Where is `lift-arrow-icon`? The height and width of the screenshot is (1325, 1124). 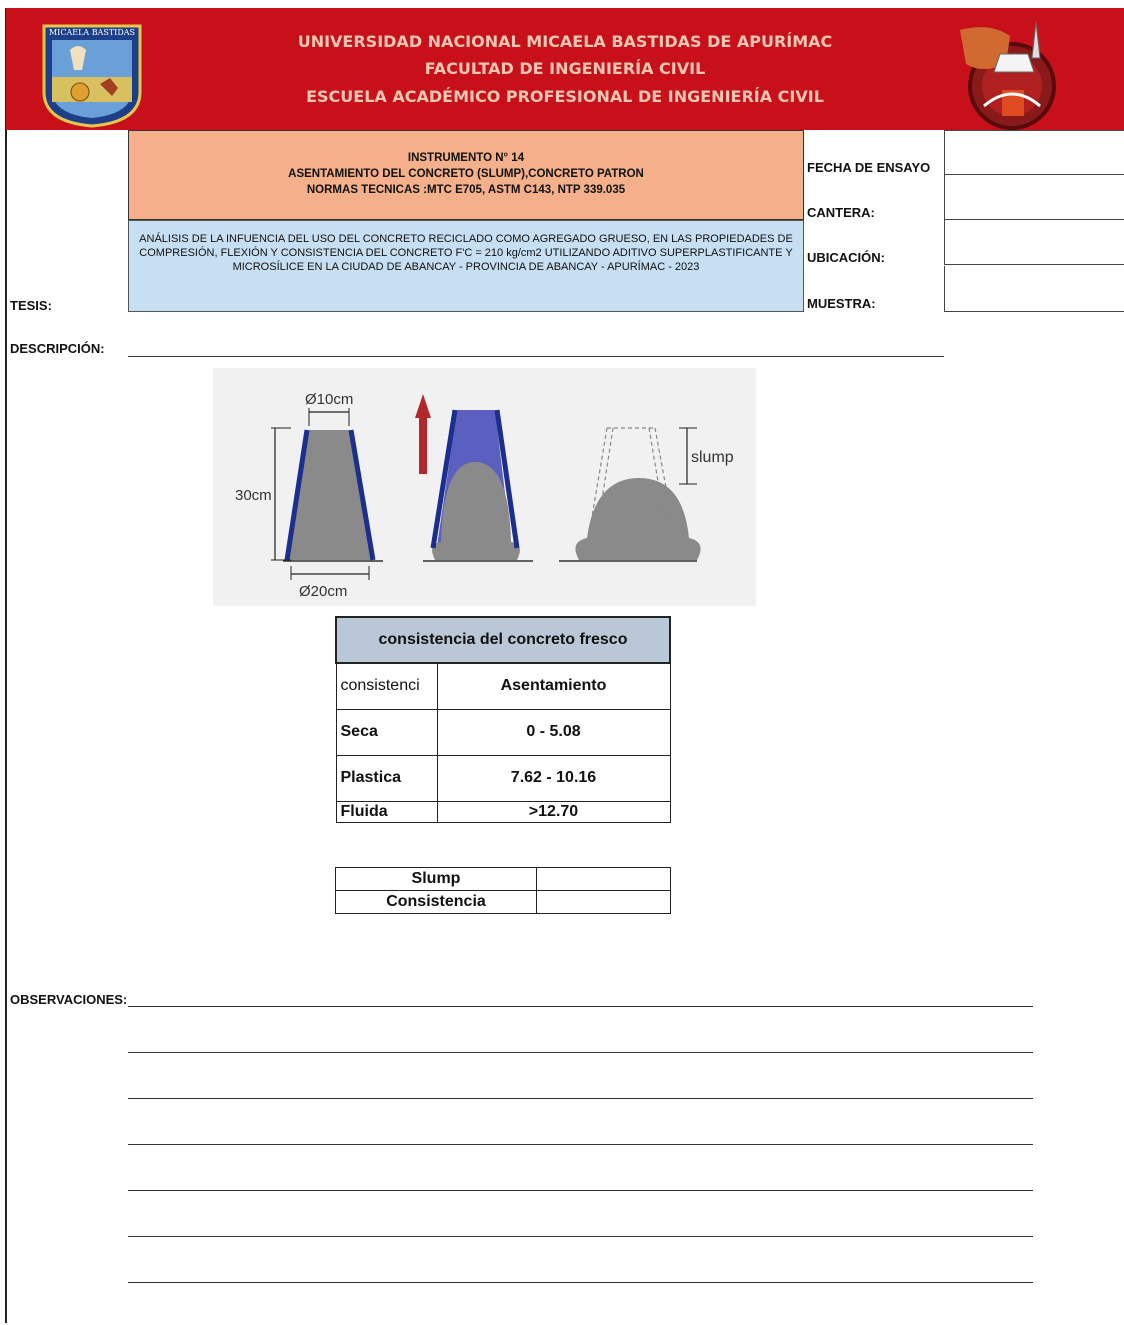 lift-arrow-icon is located at coordinates (423, 434).